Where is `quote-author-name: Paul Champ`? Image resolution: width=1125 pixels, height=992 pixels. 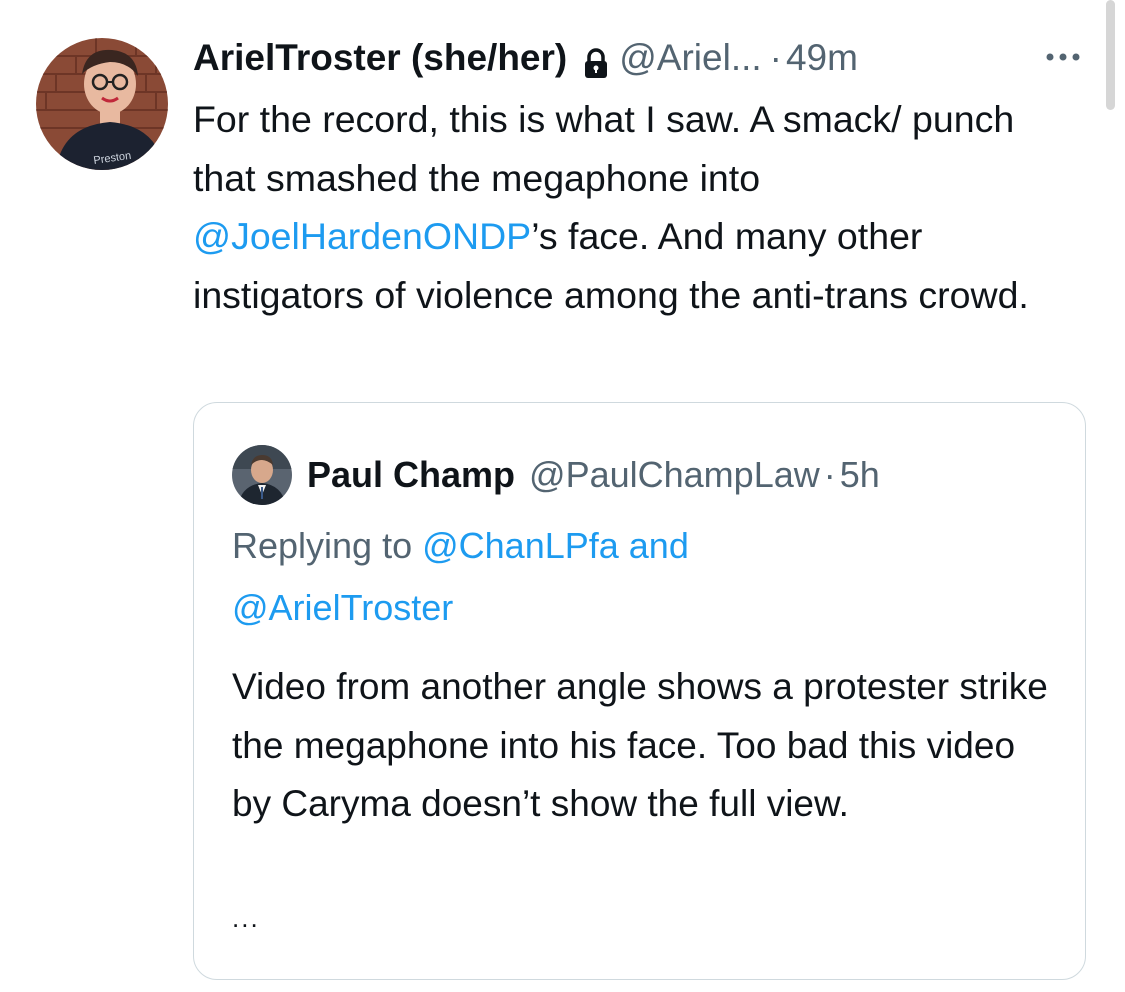
quote-author-name: Paul Champ is located at coordinates (411, 475).